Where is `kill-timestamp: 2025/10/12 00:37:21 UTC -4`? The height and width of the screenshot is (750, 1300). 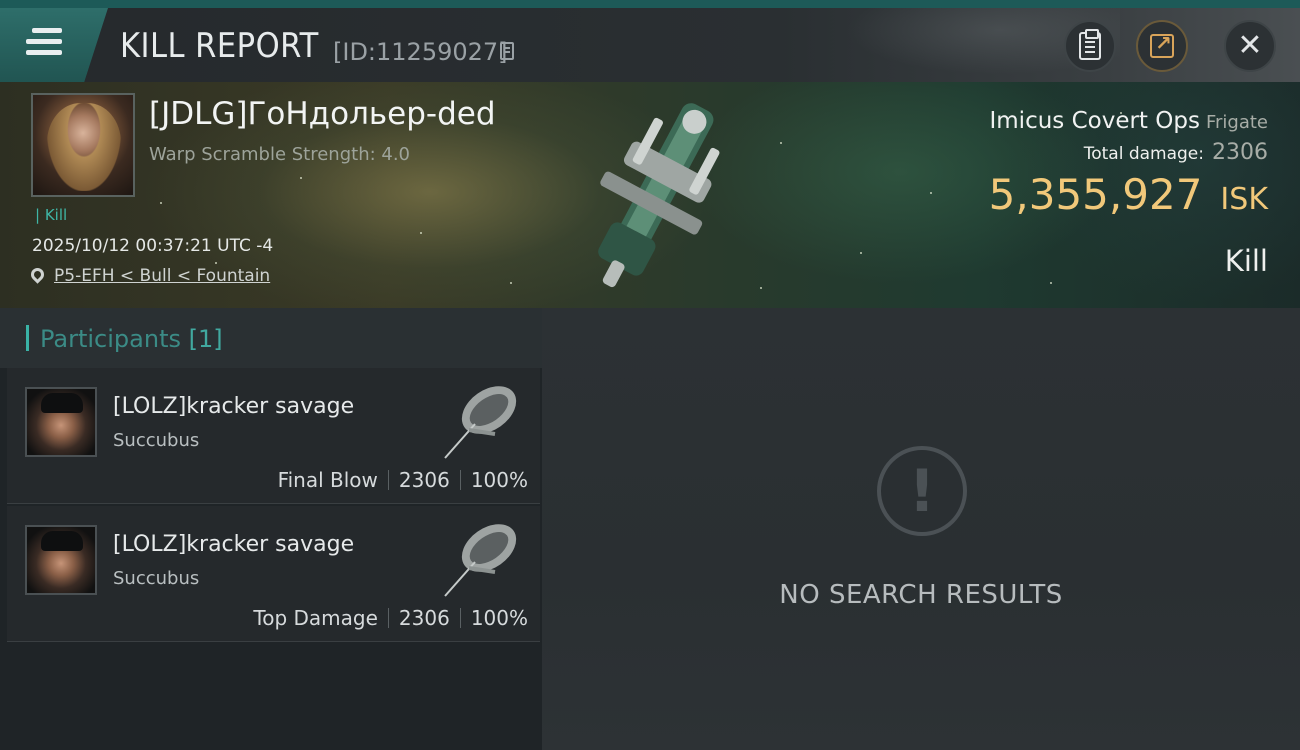 kill-timestamp: 2025/10/12 00:37:21 UTC -4 is located at coordinates (153, 246).